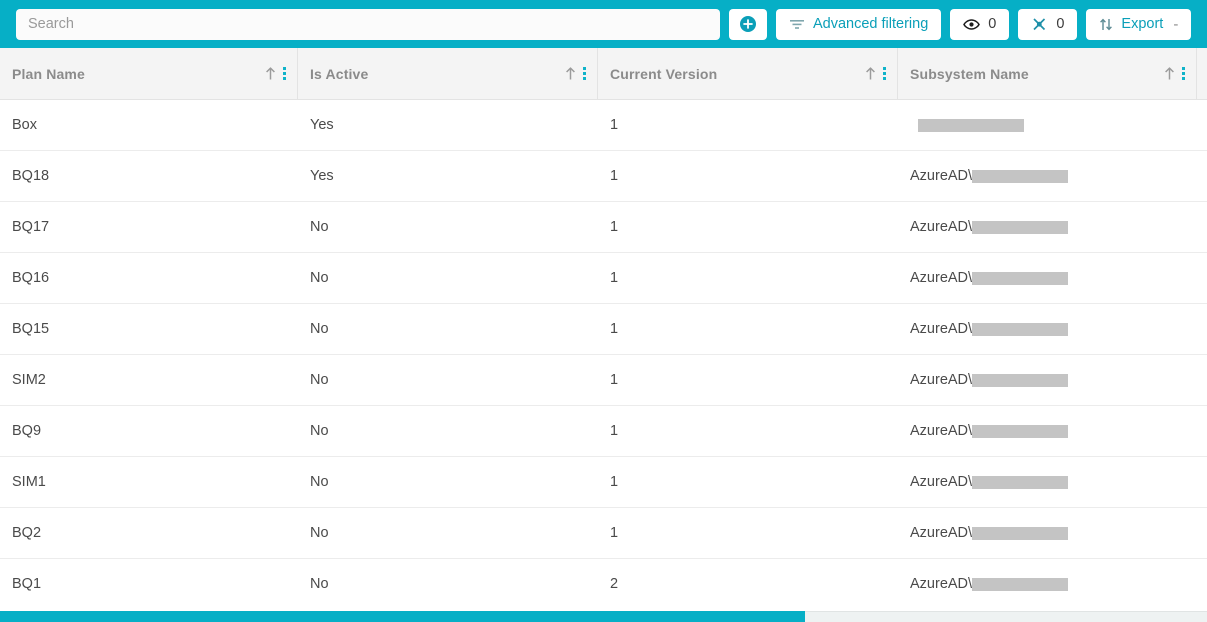 Image resolution: width=1207 pixels, height=622 pixels. Describe the element at coordinates (1047, 73) in the screenshot. I see `column-header-subsystem-name: Subsystem Name` at that location.